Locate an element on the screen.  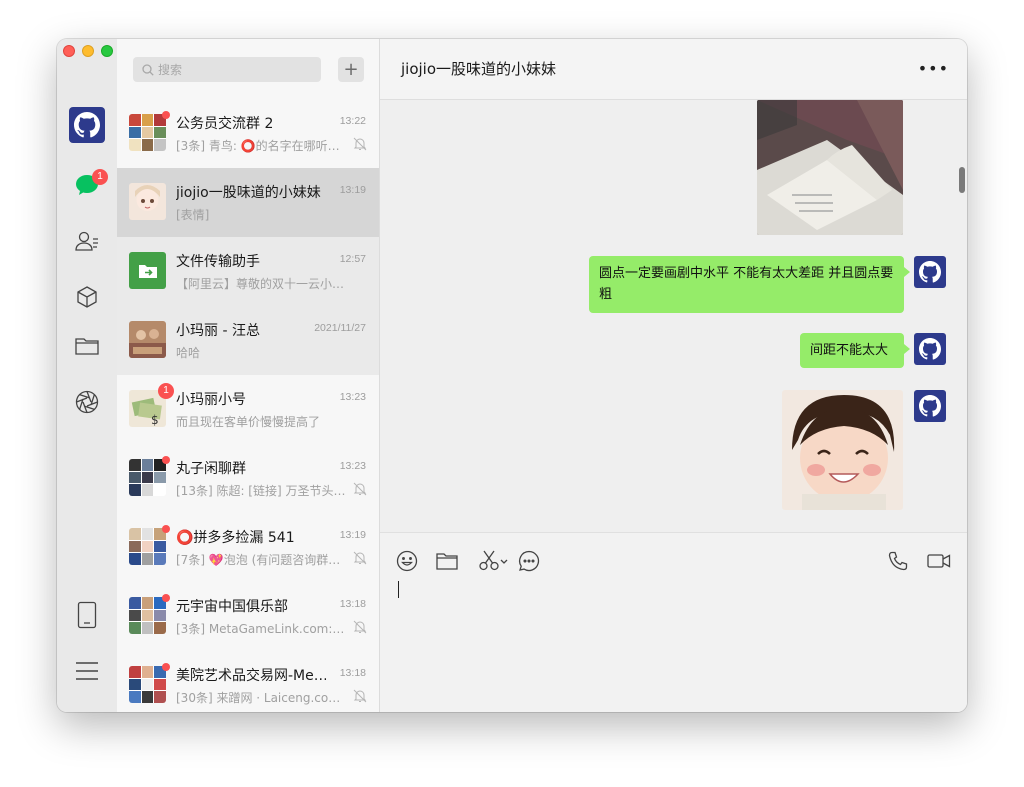
conversation-time: 13:18 is located at coordinates (352, 673).